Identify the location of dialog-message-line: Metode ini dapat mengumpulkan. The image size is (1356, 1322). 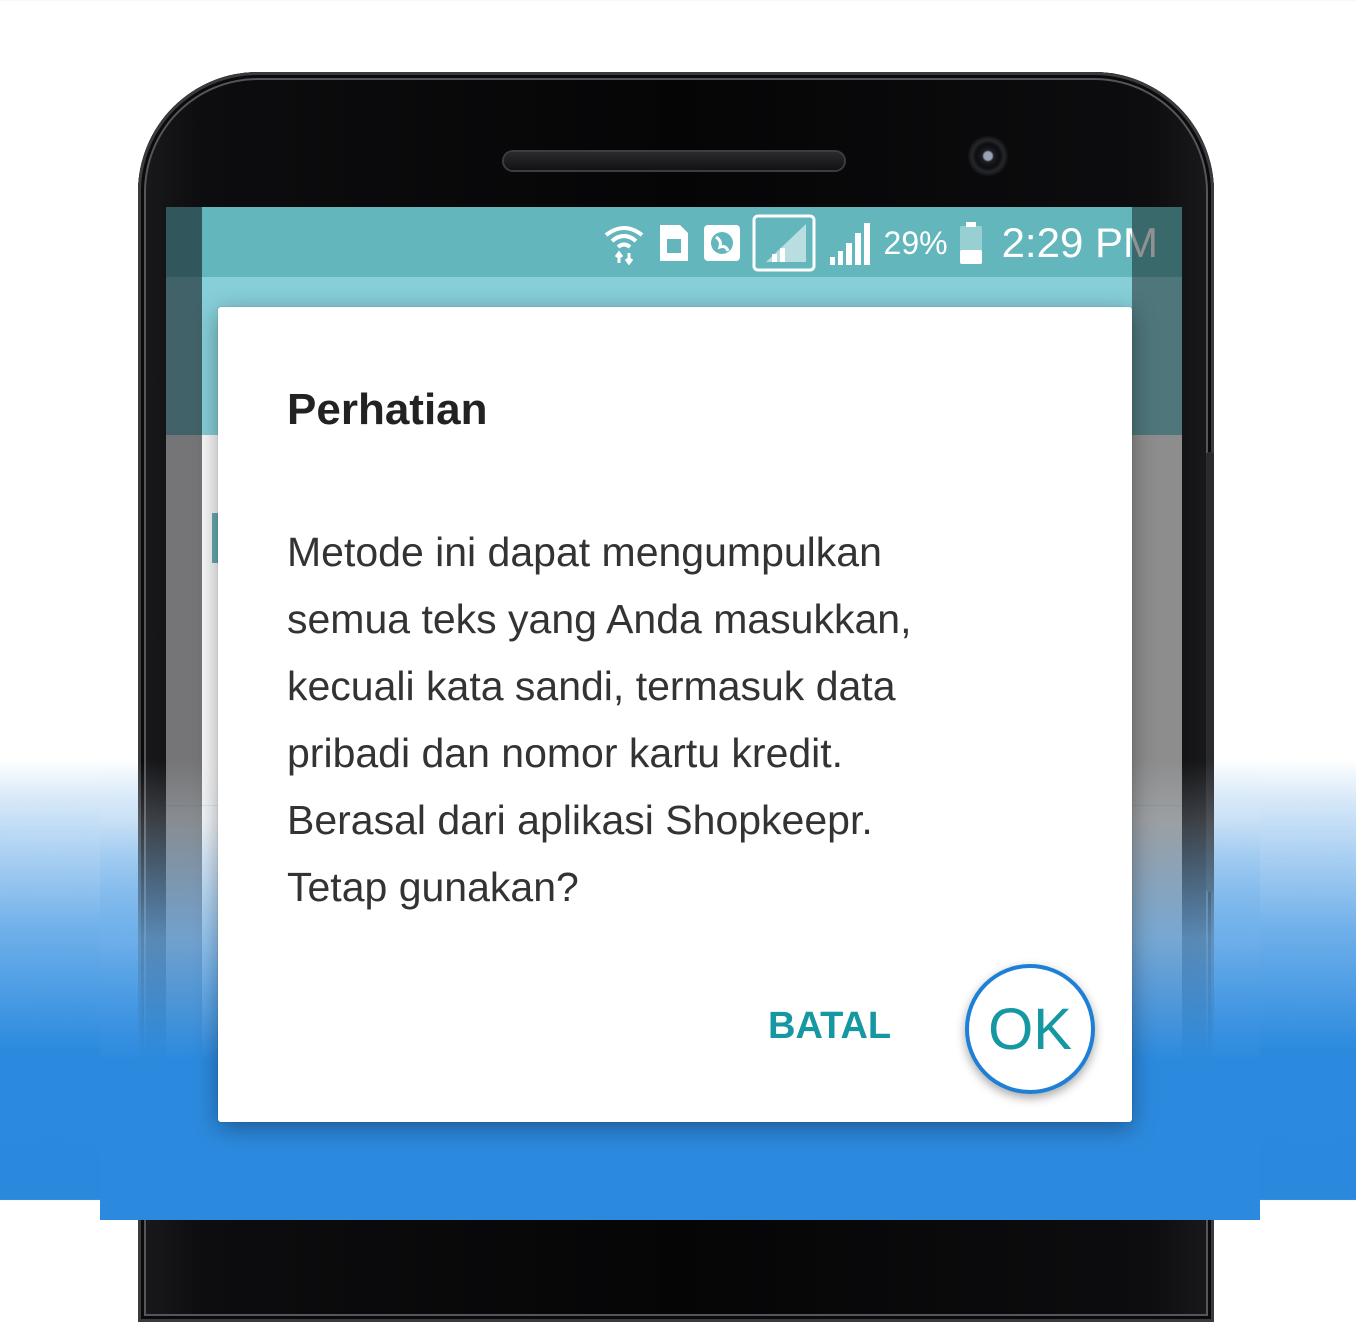
(584, 552).